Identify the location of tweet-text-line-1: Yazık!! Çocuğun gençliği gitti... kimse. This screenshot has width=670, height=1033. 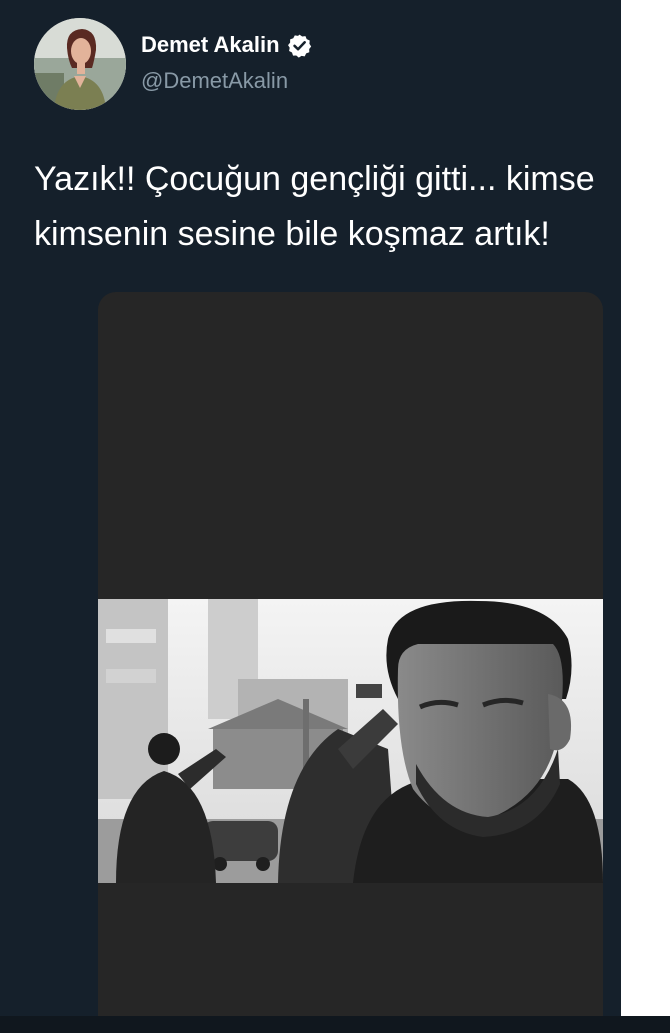
(314, 179).